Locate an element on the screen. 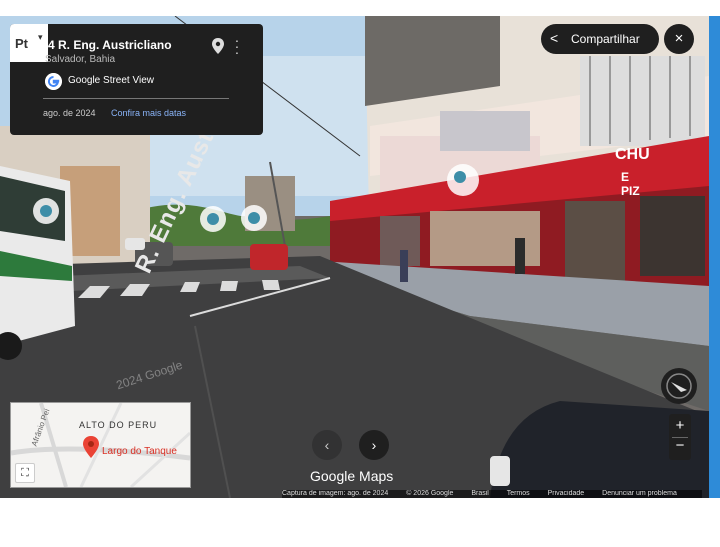  chevron-left-icon: ‹ is located at coordinates (327, 445).